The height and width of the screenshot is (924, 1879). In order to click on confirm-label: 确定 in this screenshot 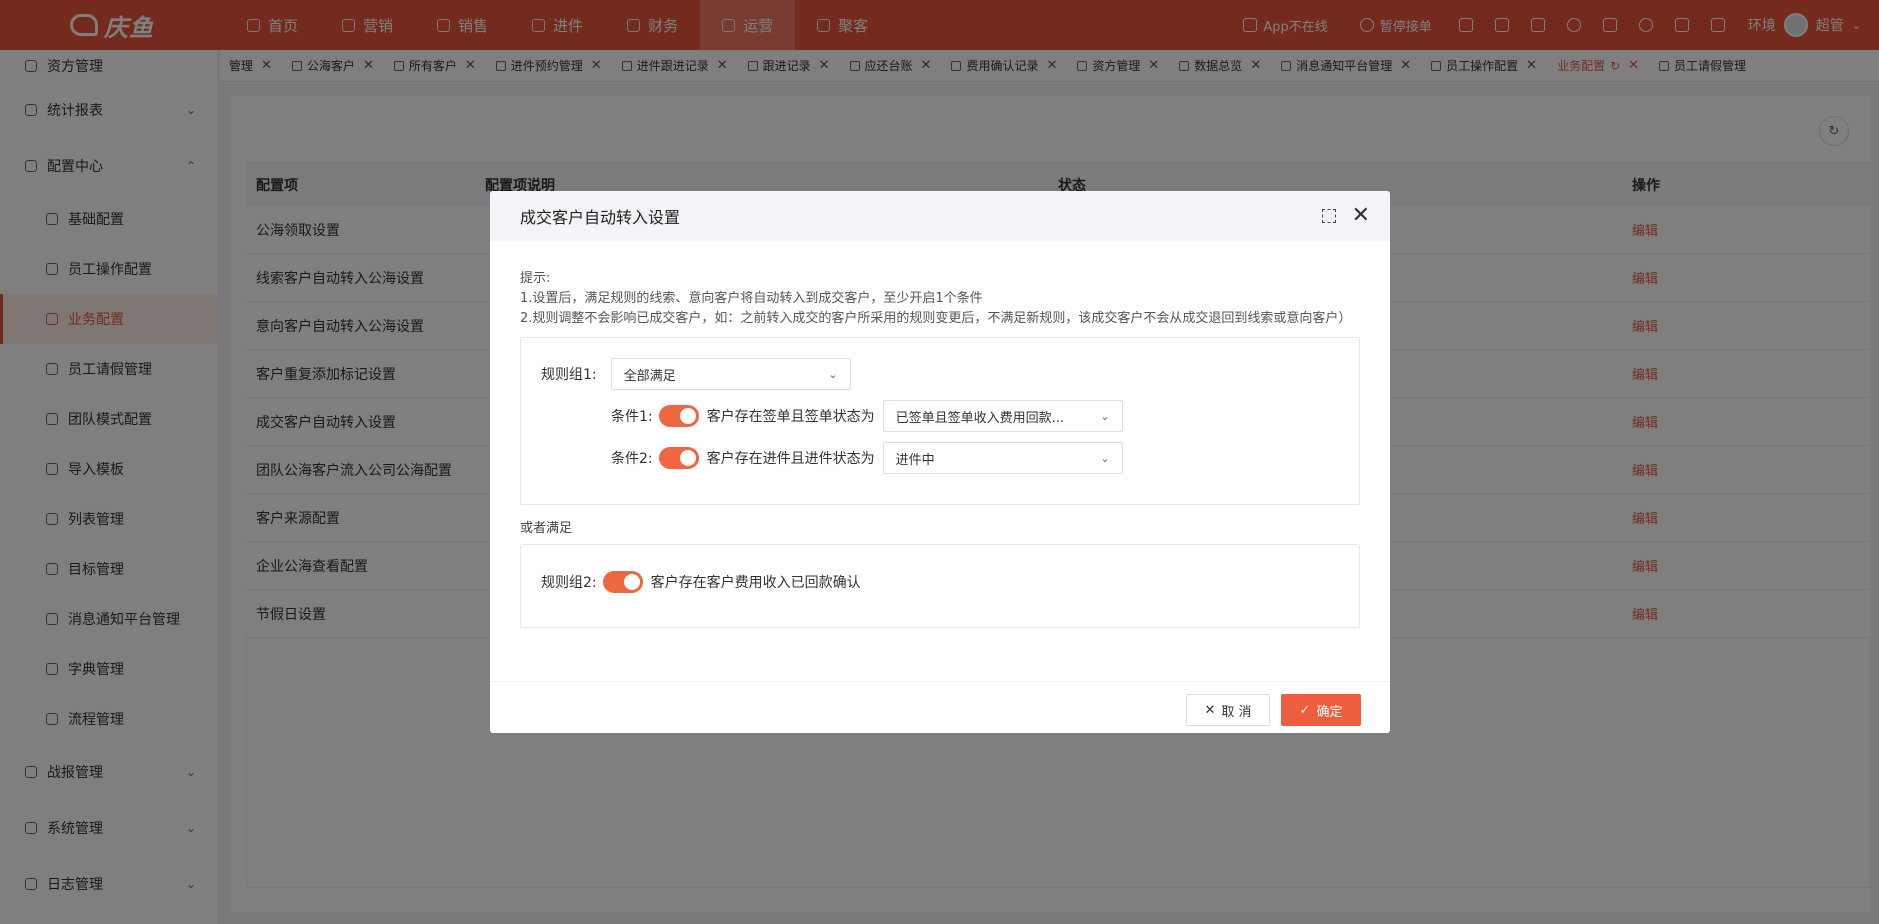, I will do `click(1329, 712)`.